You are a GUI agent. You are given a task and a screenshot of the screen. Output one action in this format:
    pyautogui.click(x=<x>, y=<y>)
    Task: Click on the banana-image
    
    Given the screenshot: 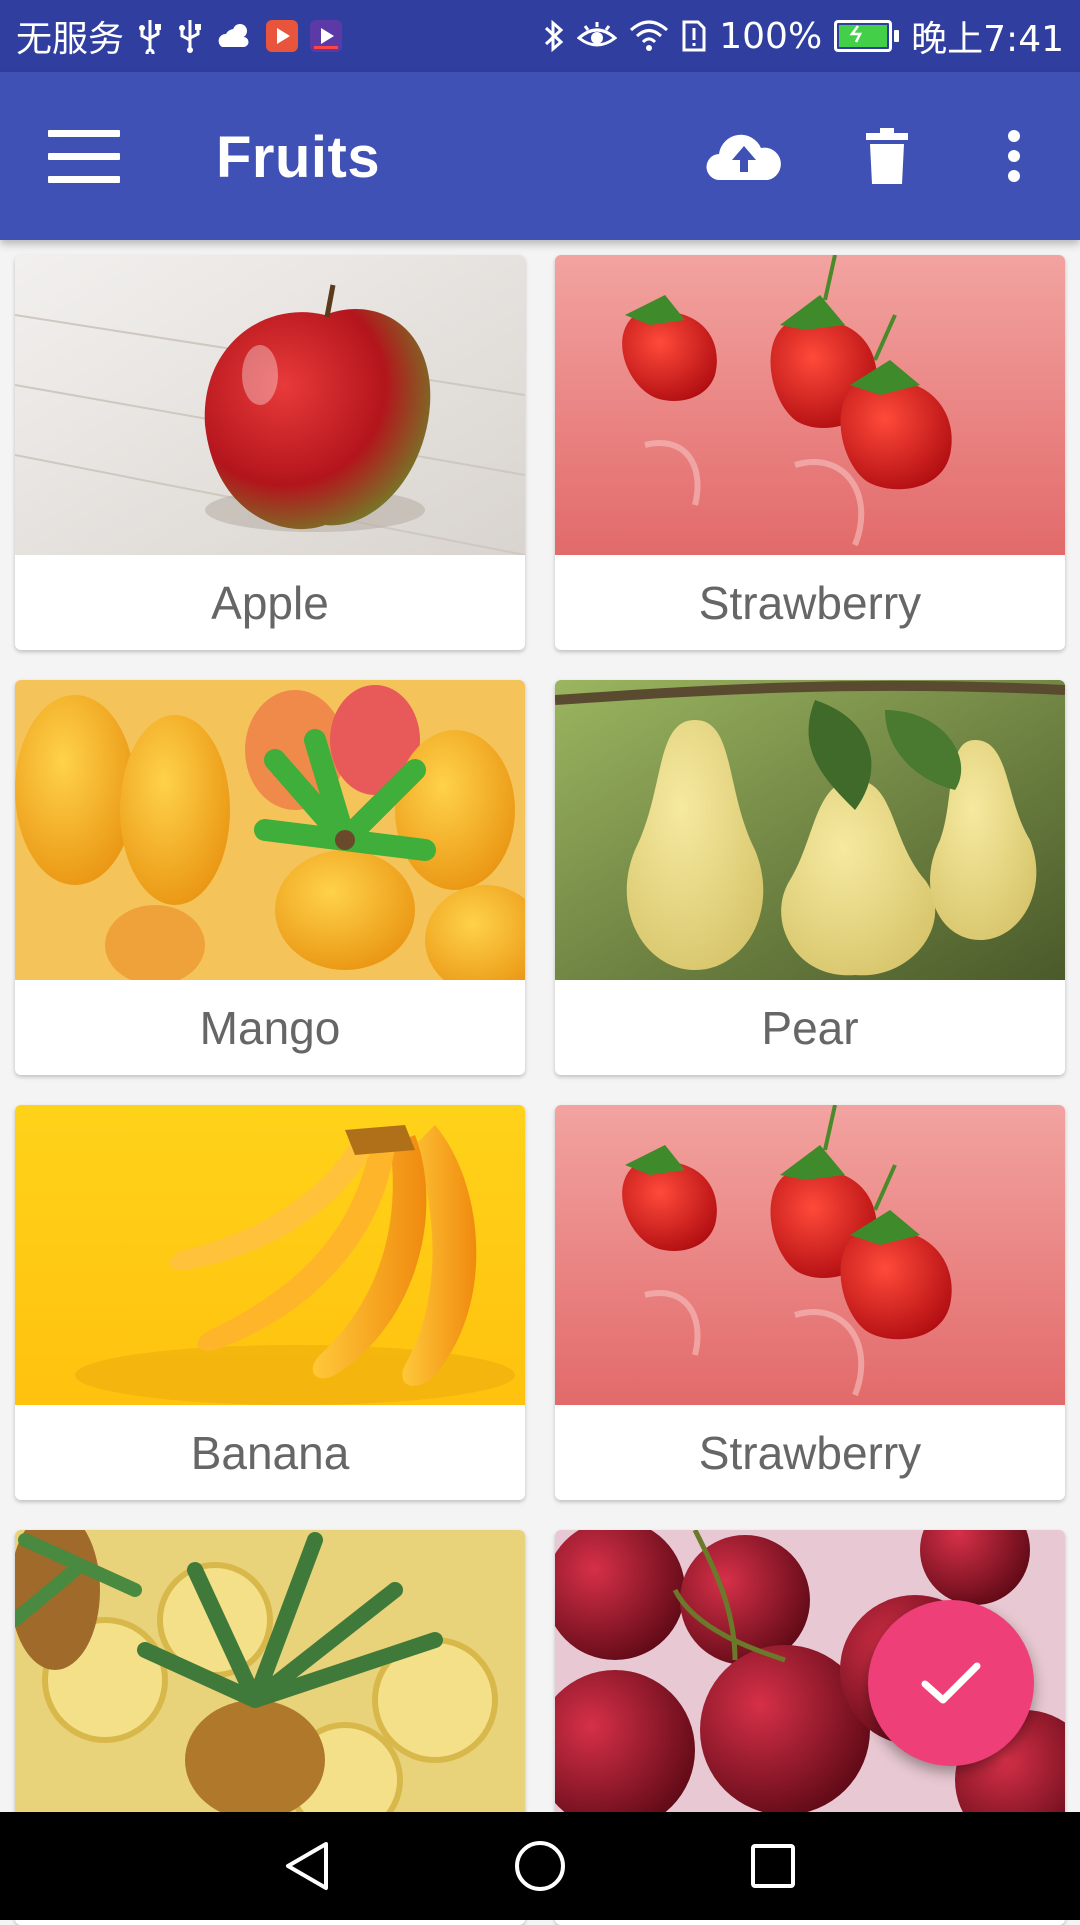 What is the action you would take?
    pyautogui.click(x=270, y=1255)
    